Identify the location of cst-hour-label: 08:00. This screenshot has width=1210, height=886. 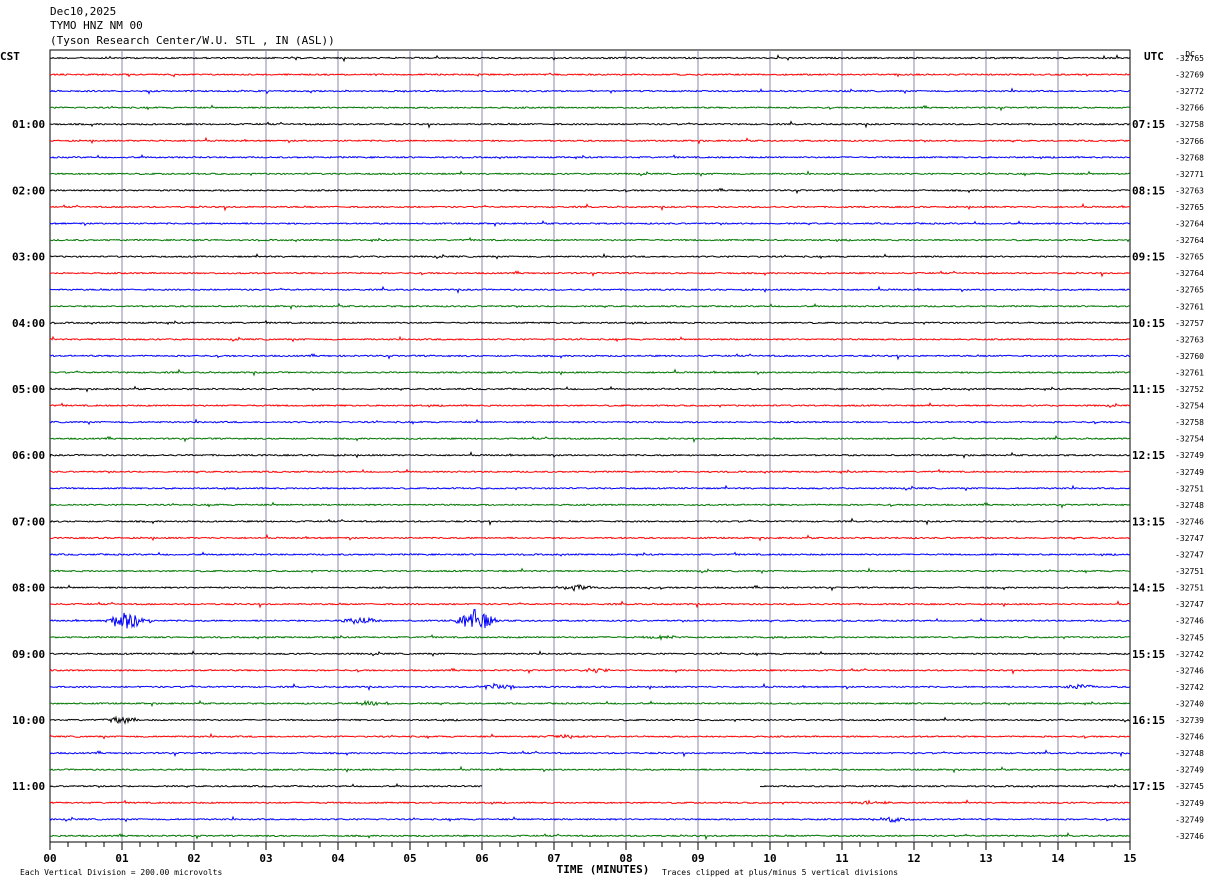
(28, 588).